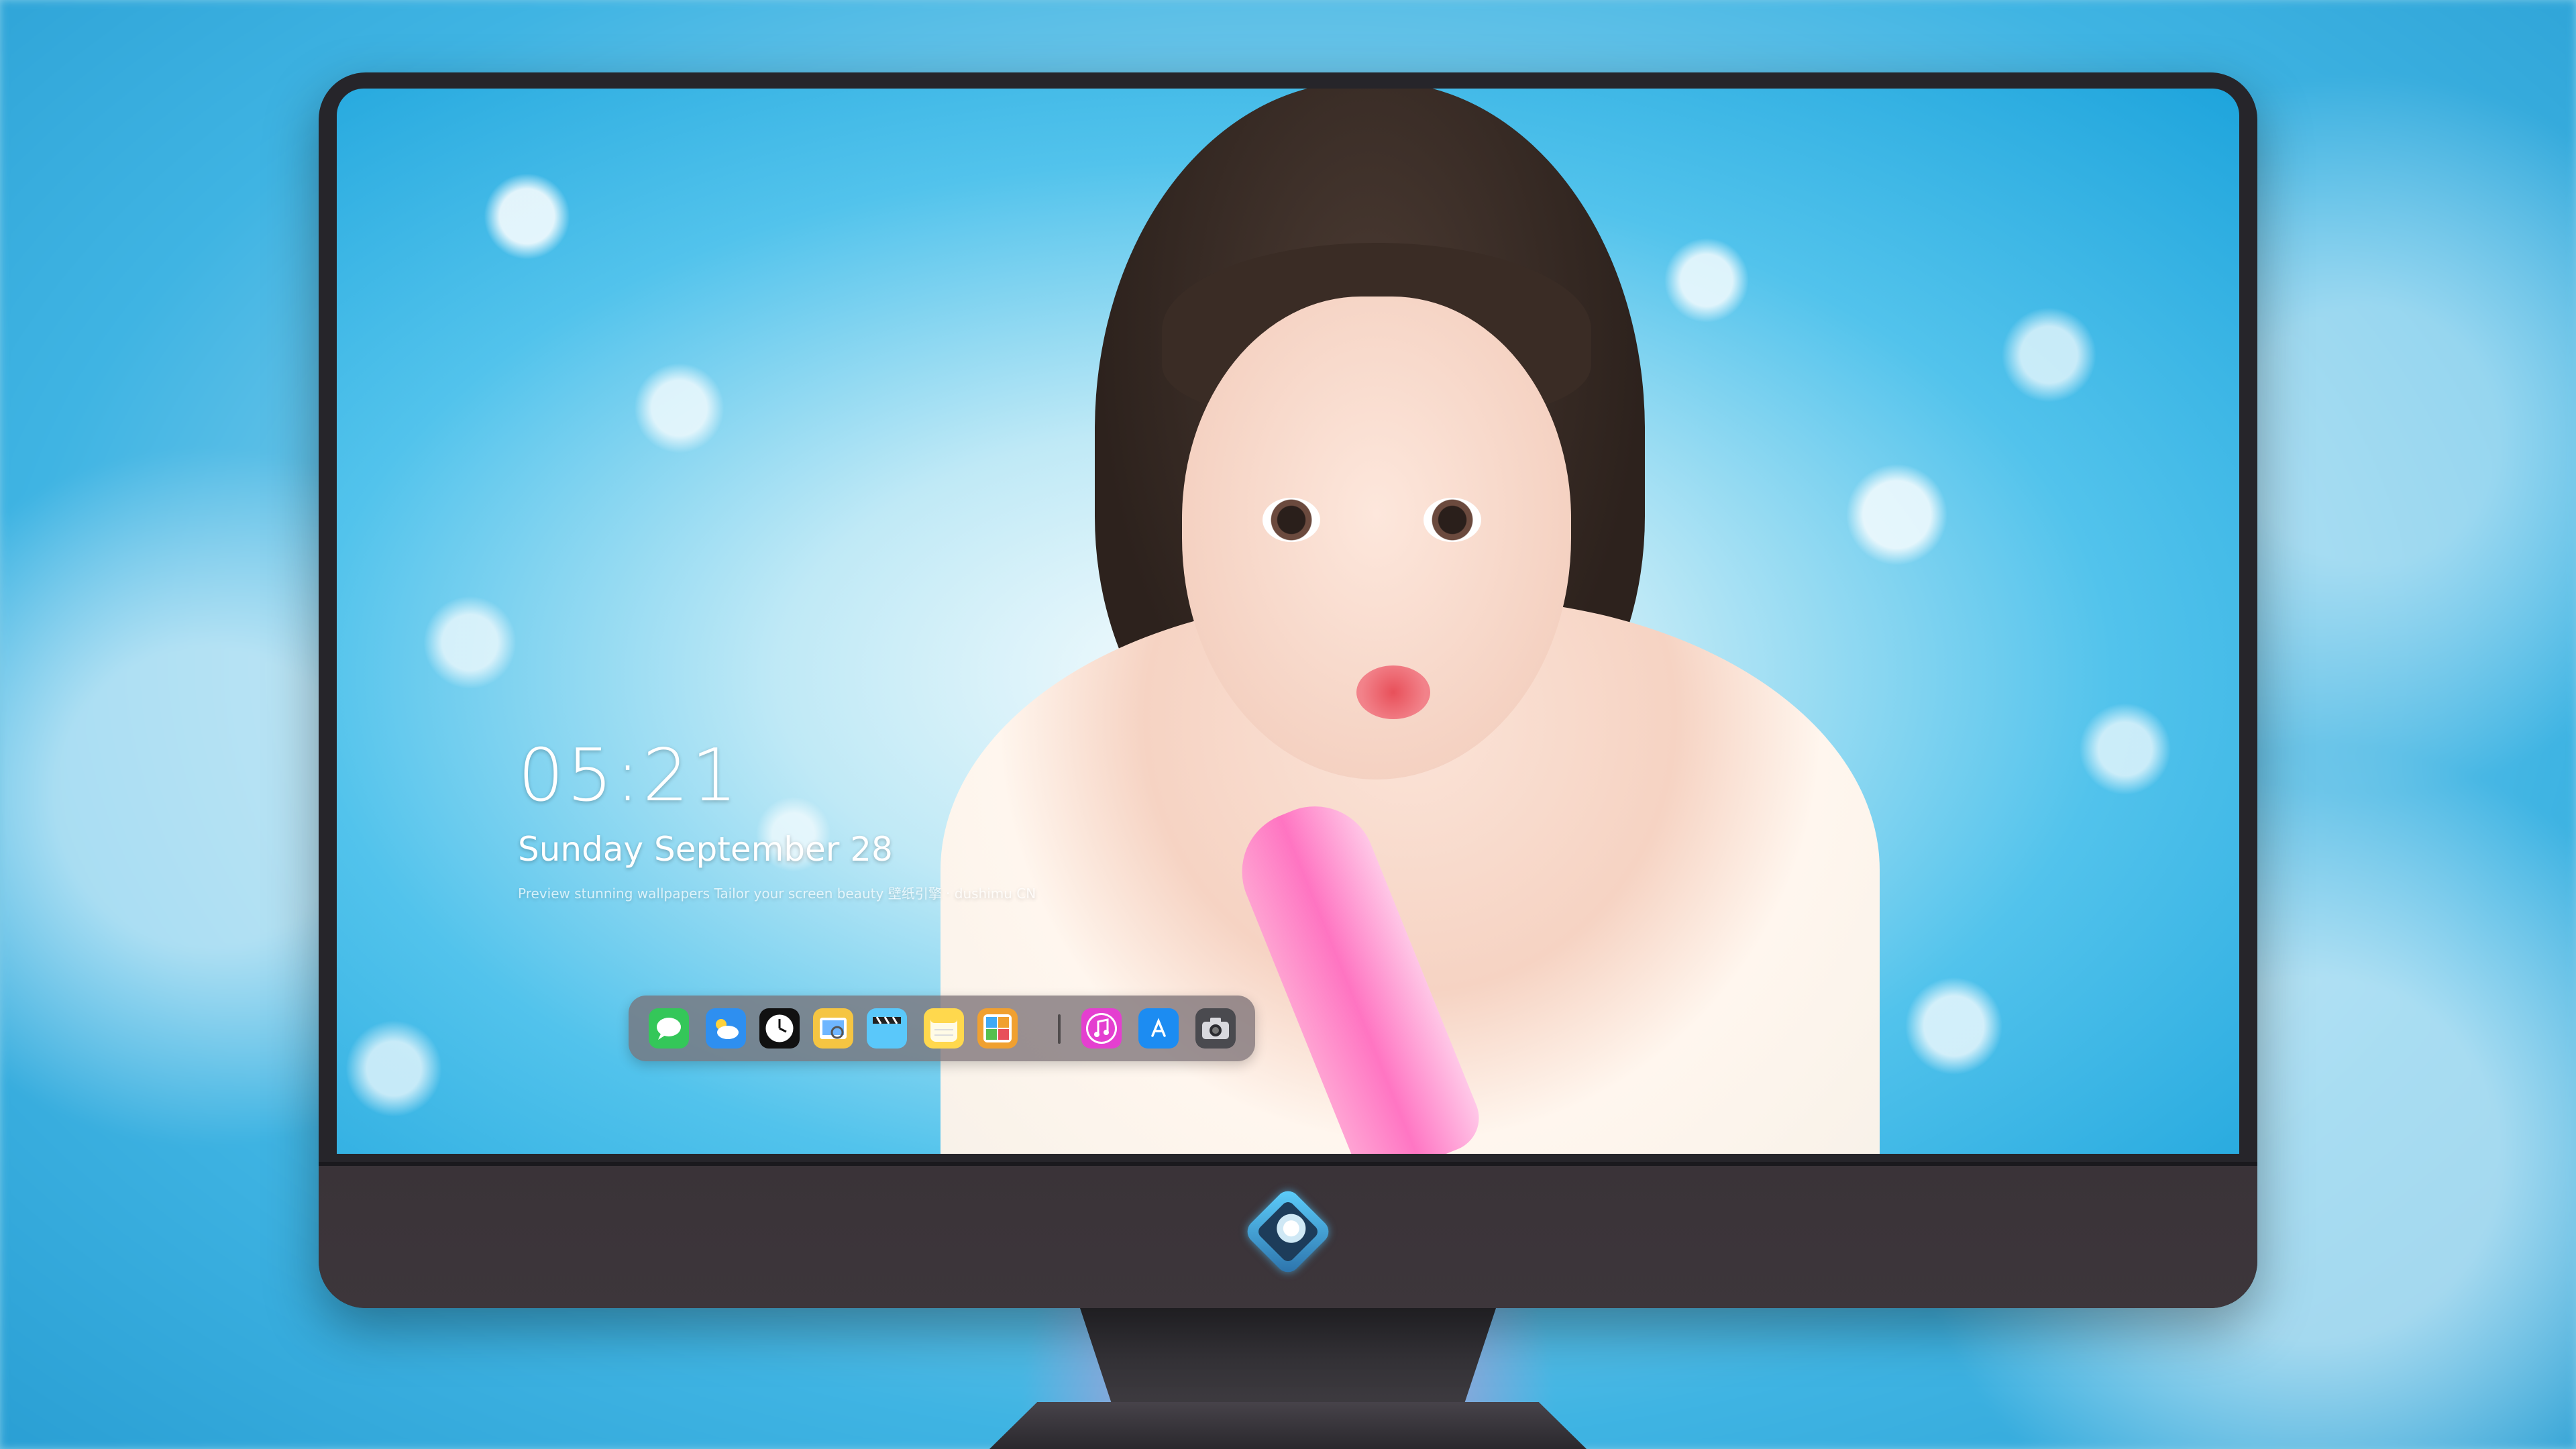 This screenshot has width=2576, height=1449. I want to click on monitor-chin, so click(1288, 1235).